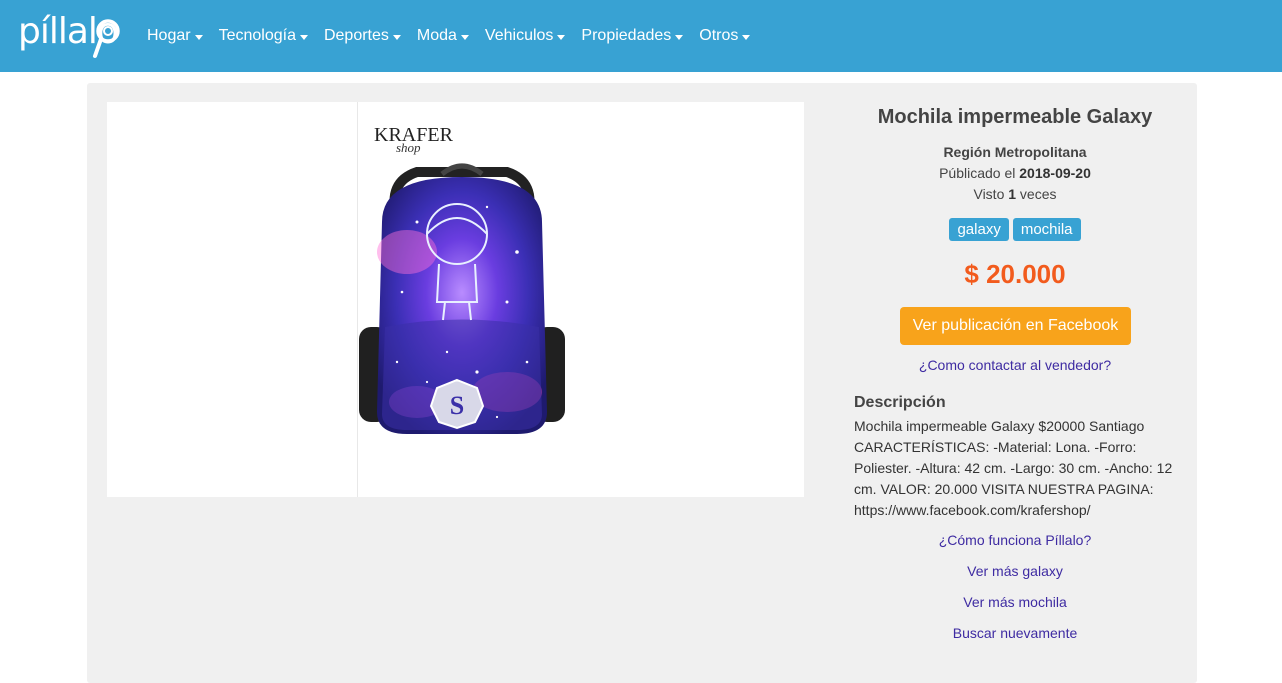  What do you see at coordinates (900, 402) in the screenshot?
I see `description-heading: Descripción` at bounding box center [900, 402].